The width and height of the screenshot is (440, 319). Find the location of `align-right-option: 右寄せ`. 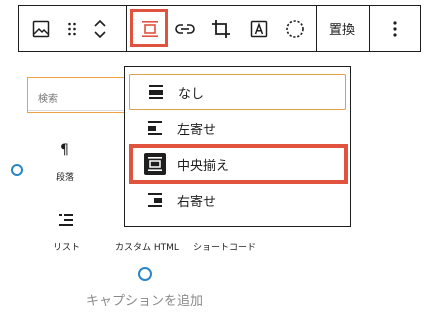

align-right-option: 右寄せ is located at coordinates (237, 200).